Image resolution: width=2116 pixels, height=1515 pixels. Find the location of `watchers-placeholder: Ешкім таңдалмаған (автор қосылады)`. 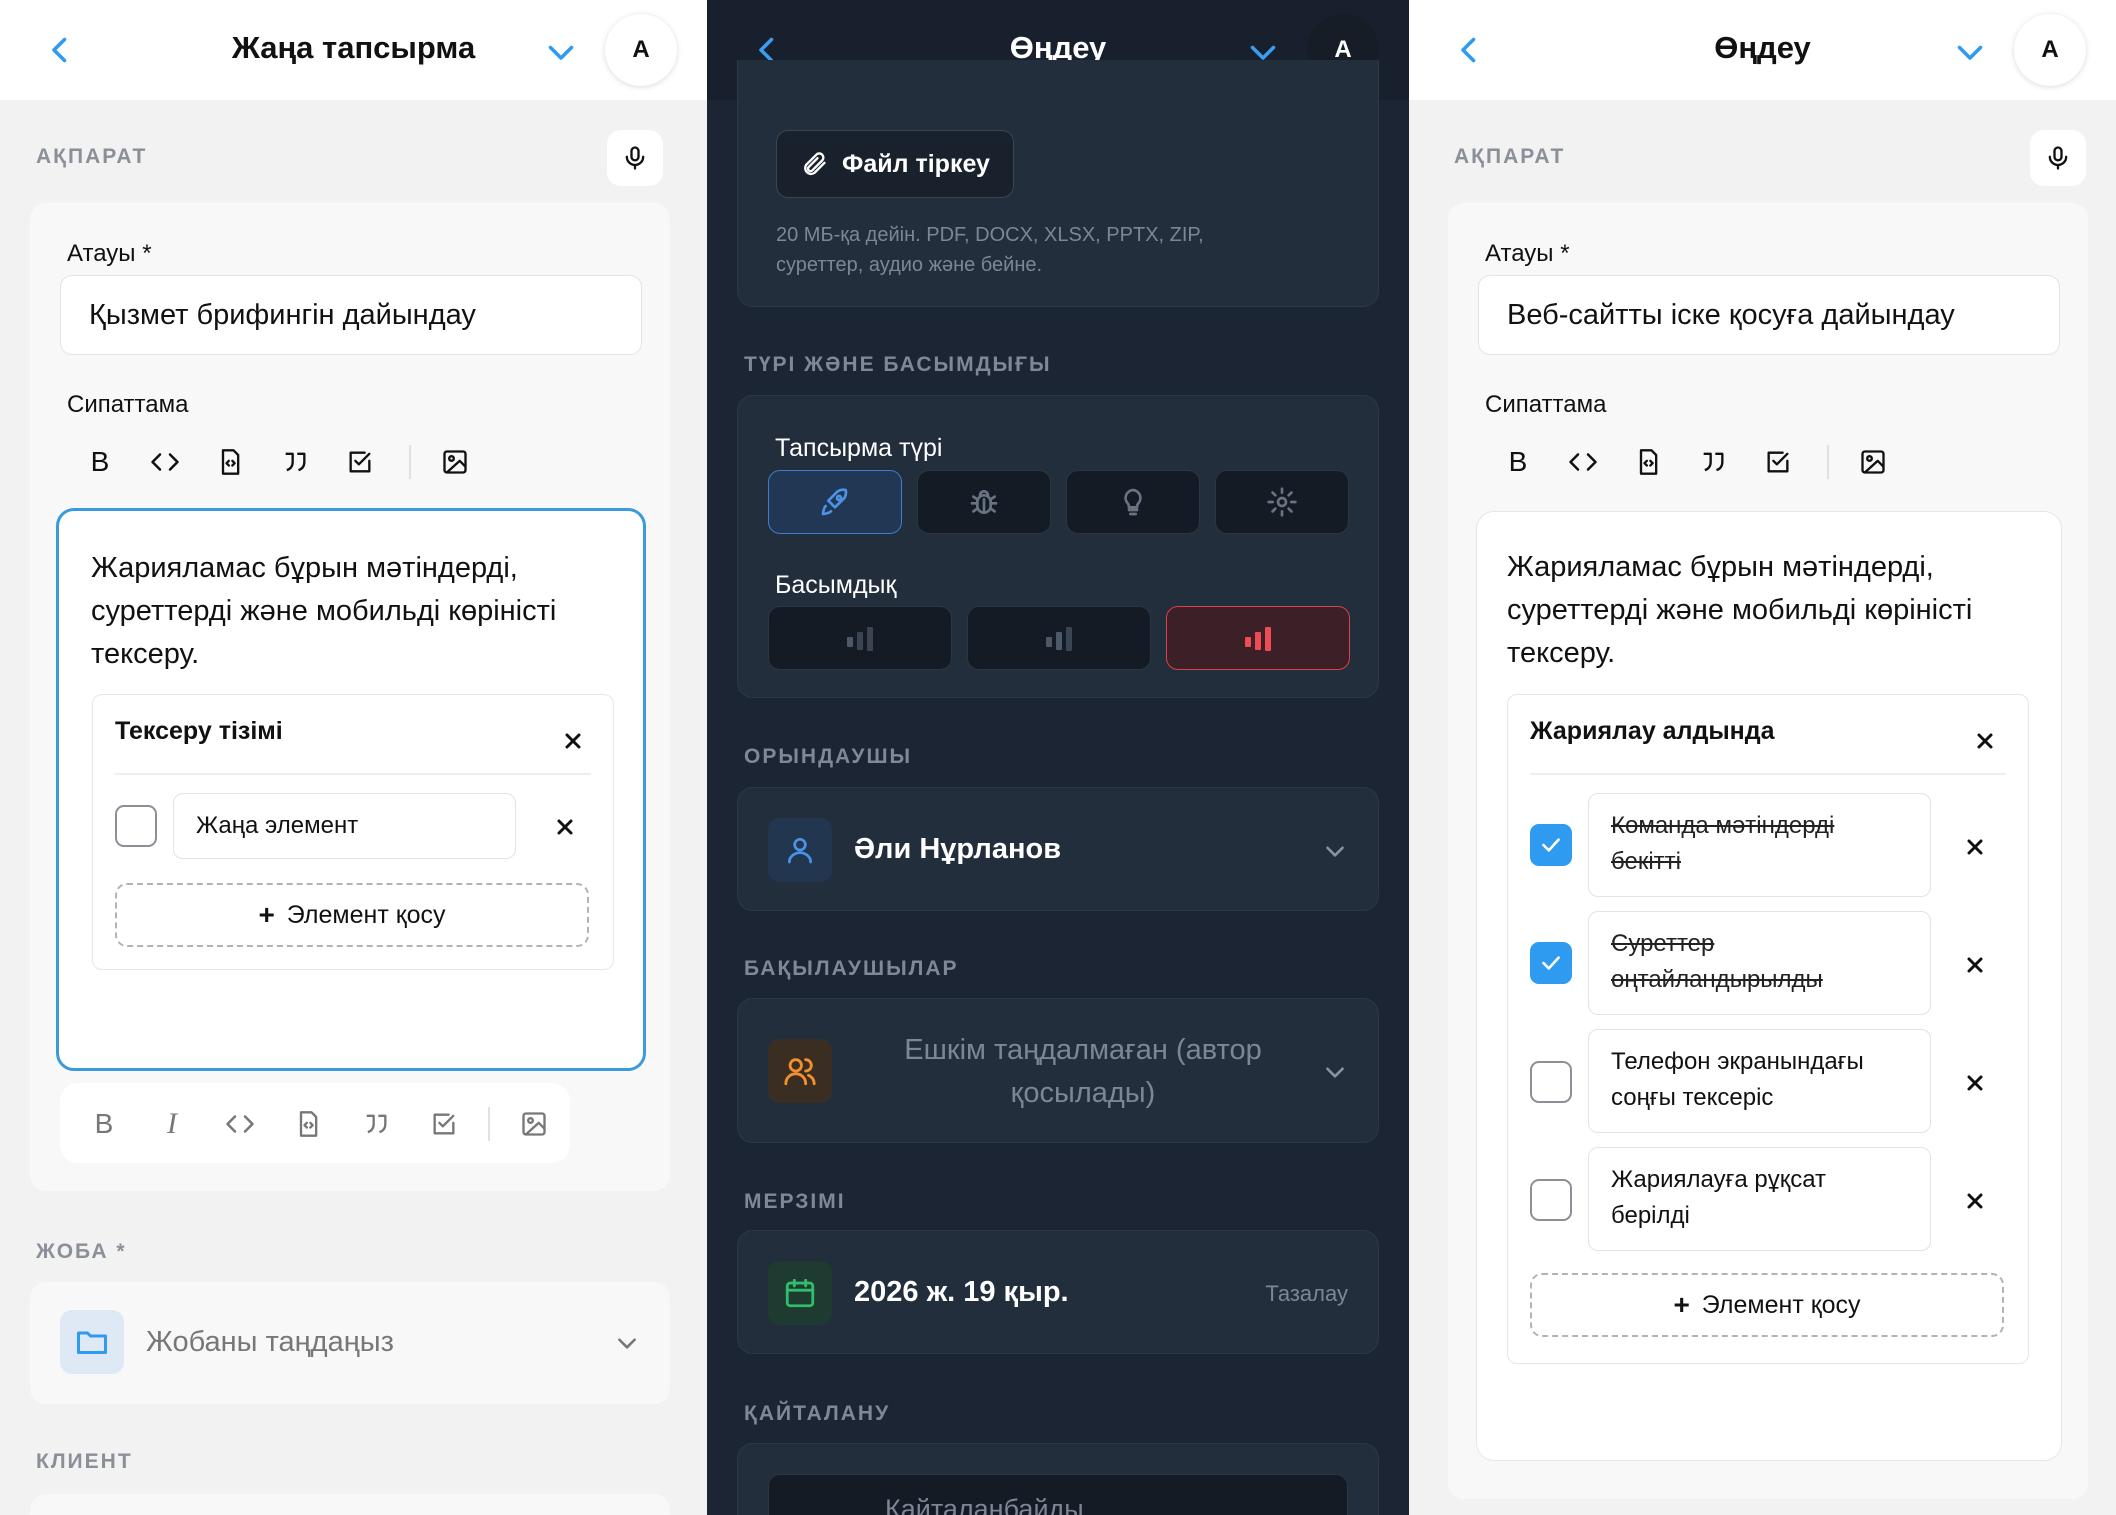

watchers-placeholder: Ешкім таңдалмаған (автор қосылады) is located at coordinates (1083, 1071).